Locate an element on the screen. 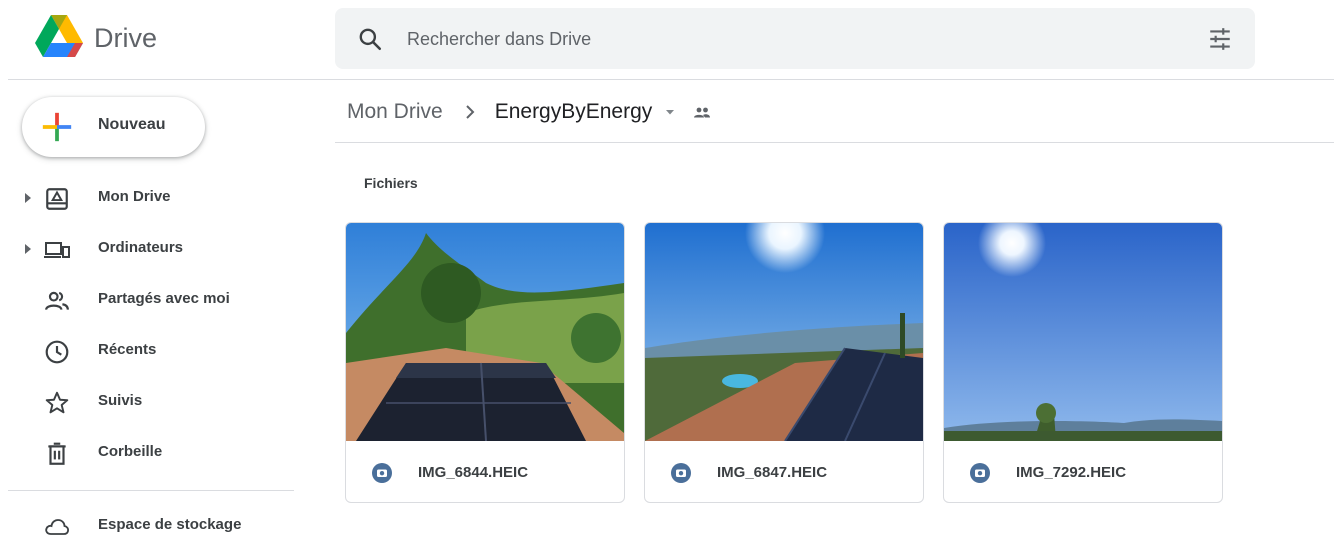 The width and height of the screenshot is (1339, 537). file-name: IMG_6844.HEIC is located at coordinates (473, 472).